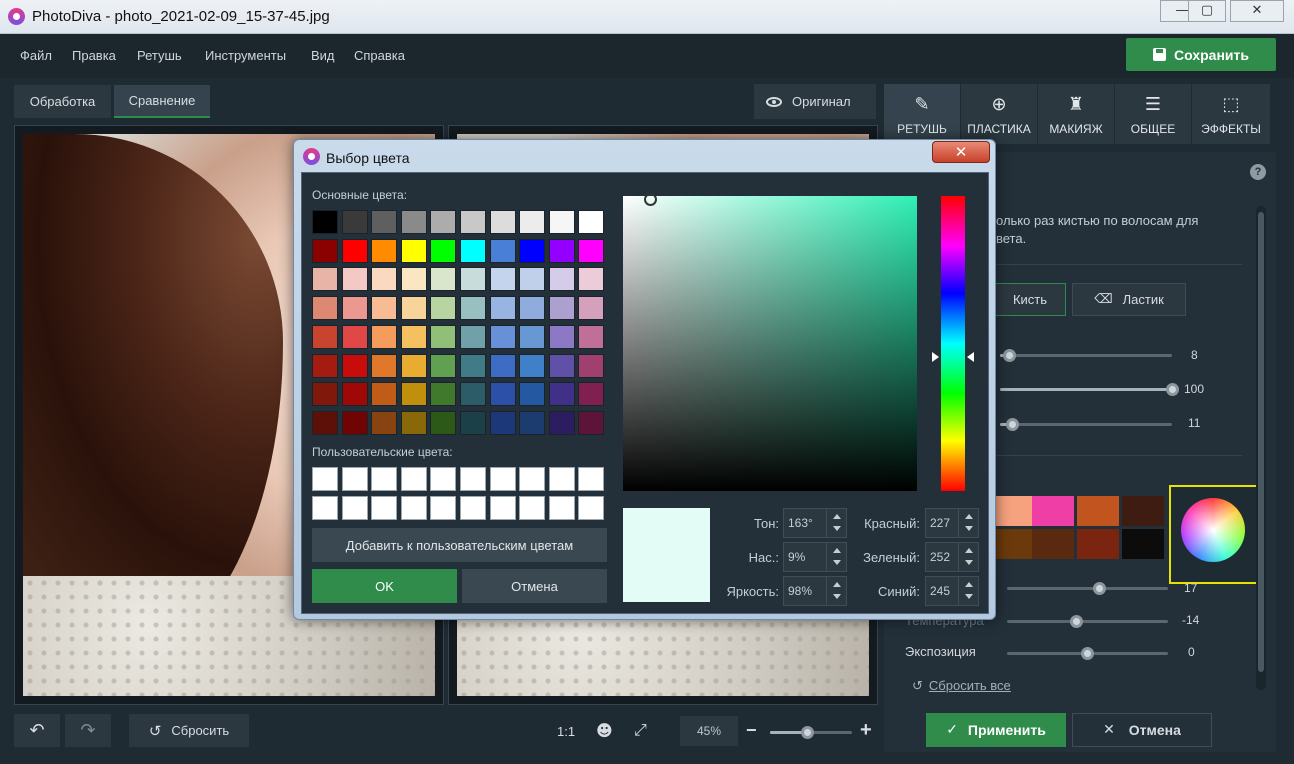 The width and height of the screenshot is (1294, 764). Describe the element at coordinates (1087, 621) in the screenshot. I see `temperature-slider` at that location.